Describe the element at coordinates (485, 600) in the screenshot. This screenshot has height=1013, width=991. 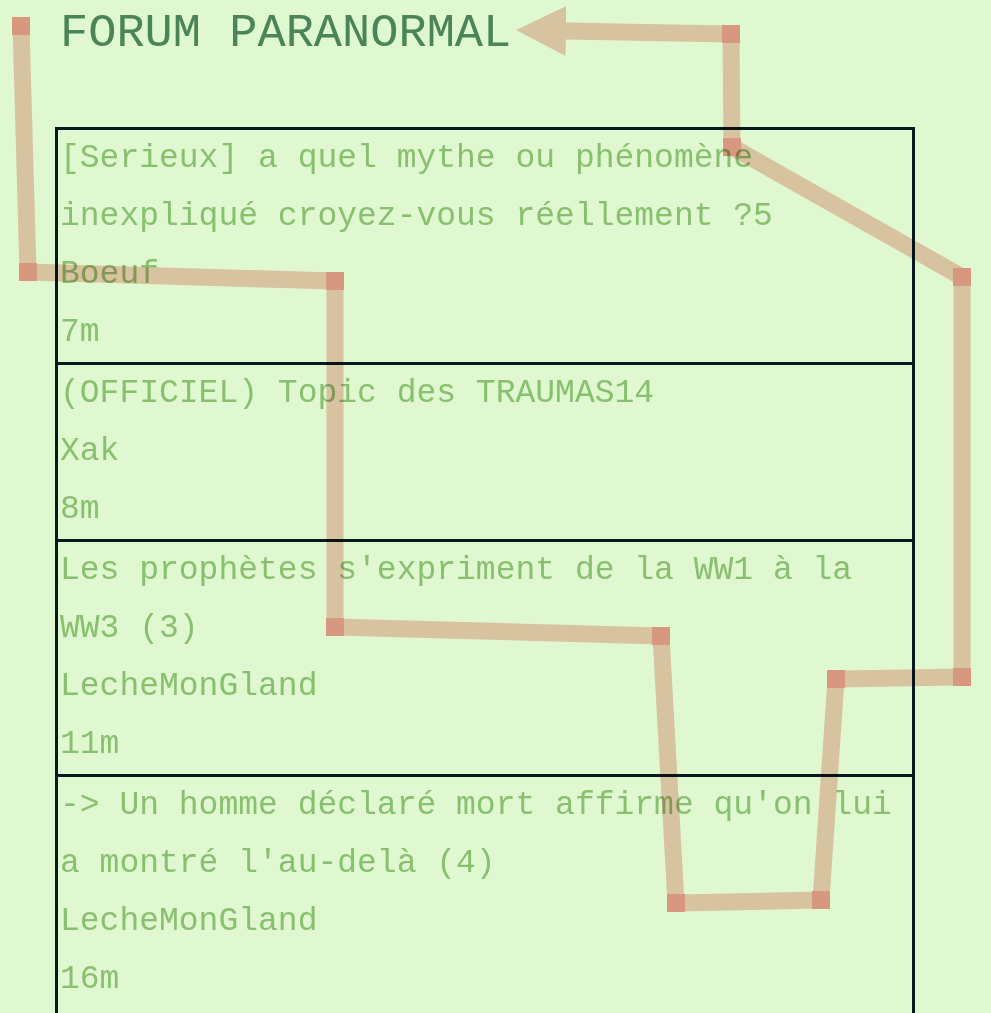
I see `topic-title: Les prophètes s'expriment de la WW1 à la WW3 (3)` at that location.